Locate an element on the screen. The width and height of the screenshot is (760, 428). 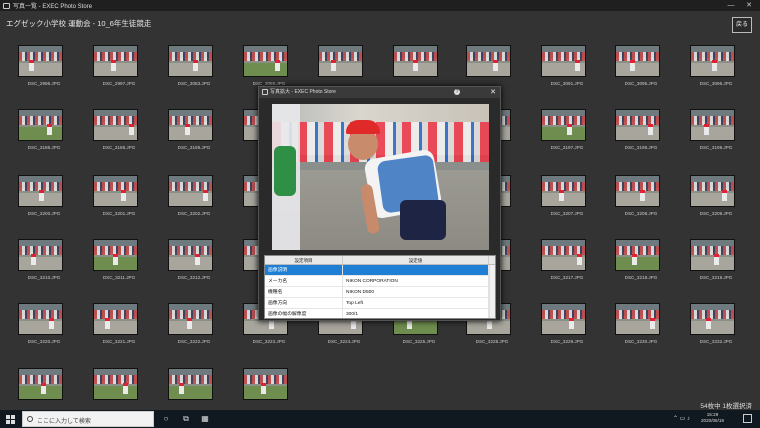
table-row: メーカ名 NIKON CORPORATION is located at coordinates (380, 281).